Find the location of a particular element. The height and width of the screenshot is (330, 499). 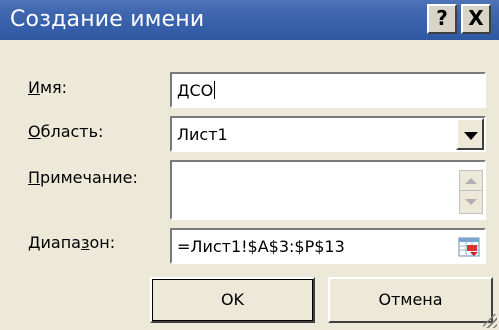

cancel-button: Отмена is located at coordinates (410, 300).